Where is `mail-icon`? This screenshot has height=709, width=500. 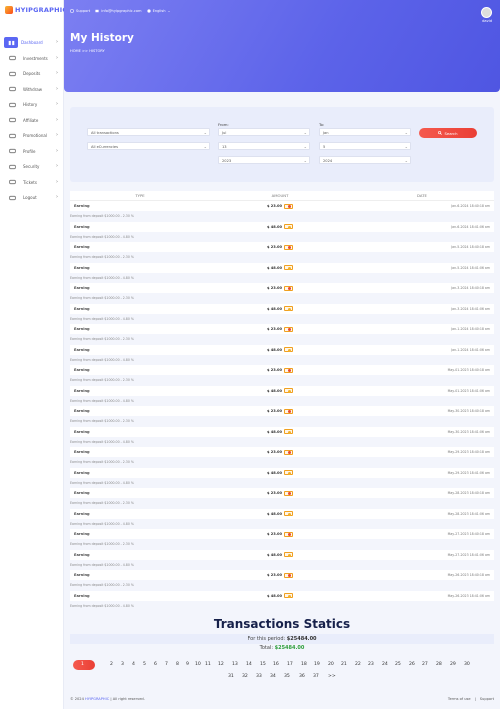 mail-icon is located at coordinates (97, 11).